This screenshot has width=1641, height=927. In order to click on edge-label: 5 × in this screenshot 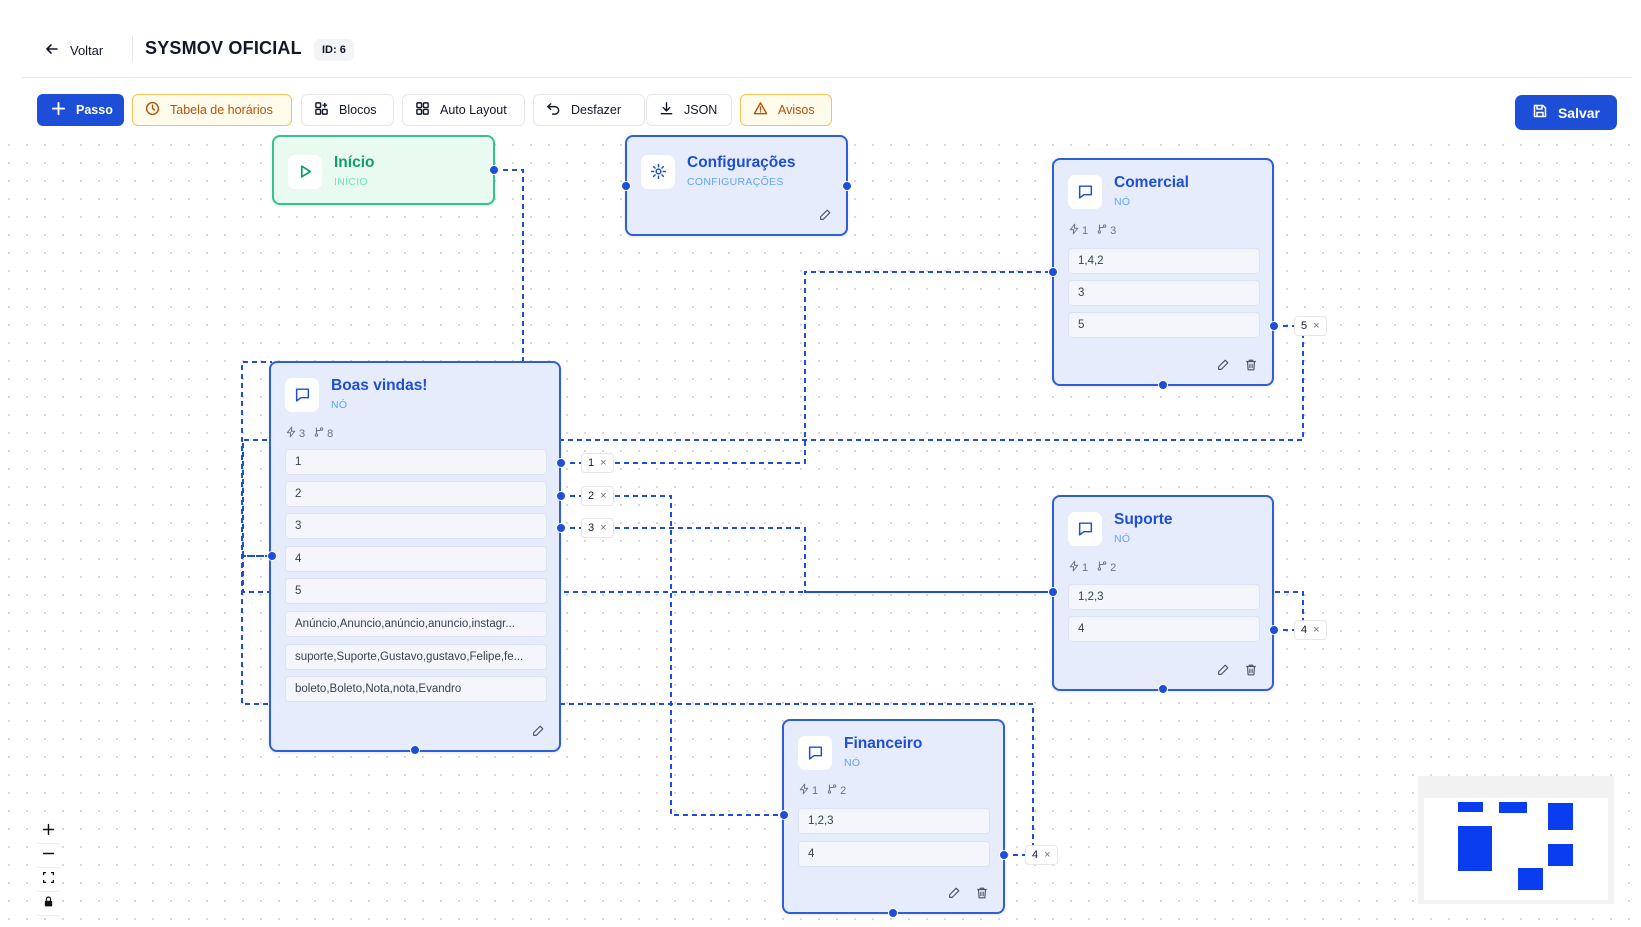, I will do `click(1310, 326)`.